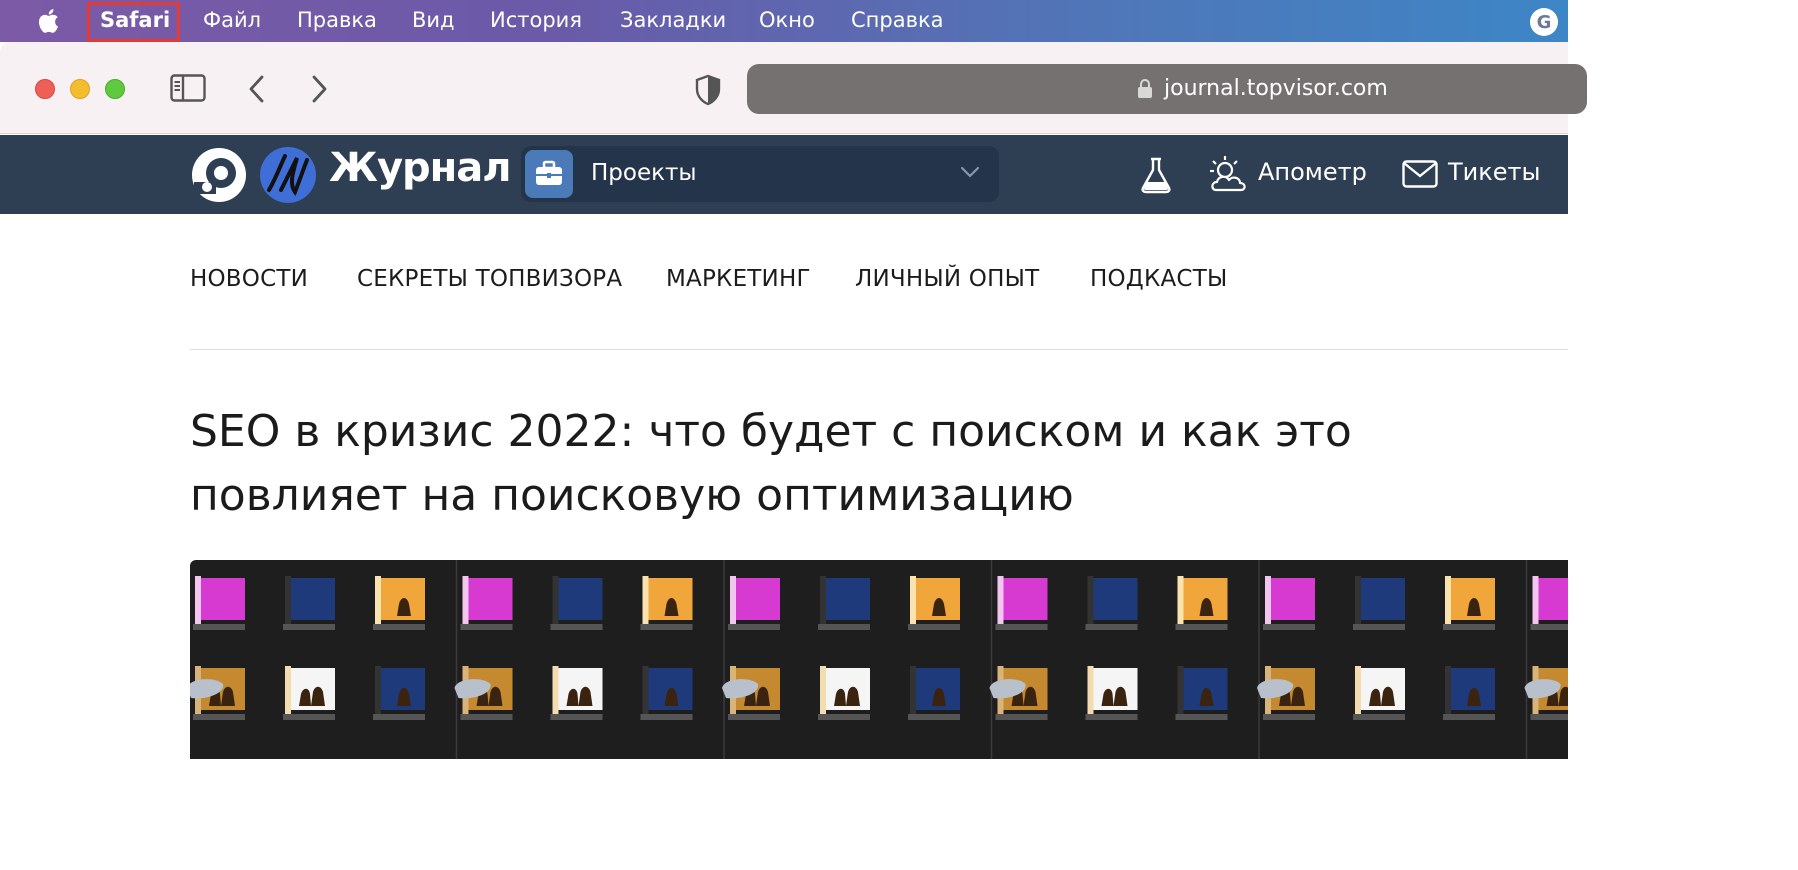 Image resolution: width=1798 pixels, height=870 pixels. I want to click on tickets-link: Тикеты, so click(1494, 172).